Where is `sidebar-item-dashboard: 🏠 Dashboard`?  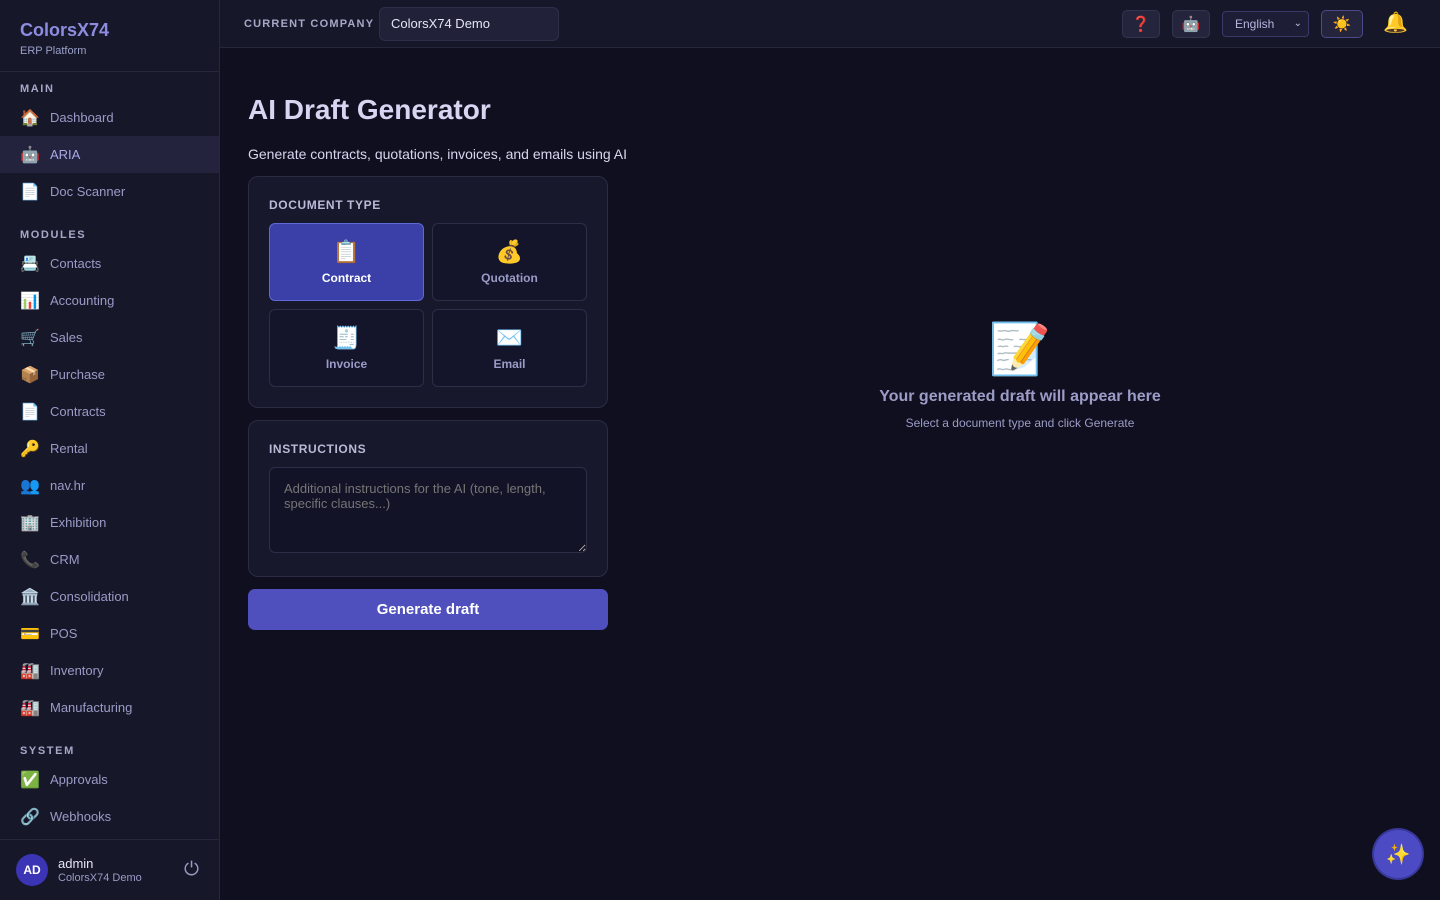 sidebar-item-dashboard: 🏠 Dashboard is located at coordinates (109, 117).